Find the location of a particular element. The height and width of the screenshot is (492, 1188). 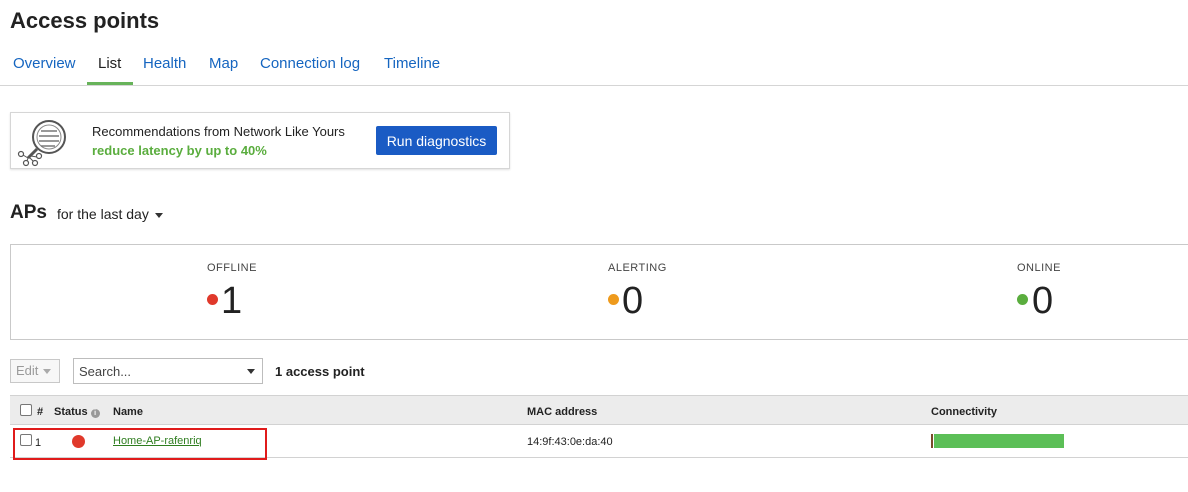

edit-label: Edit is located at coordinates (27, 370).